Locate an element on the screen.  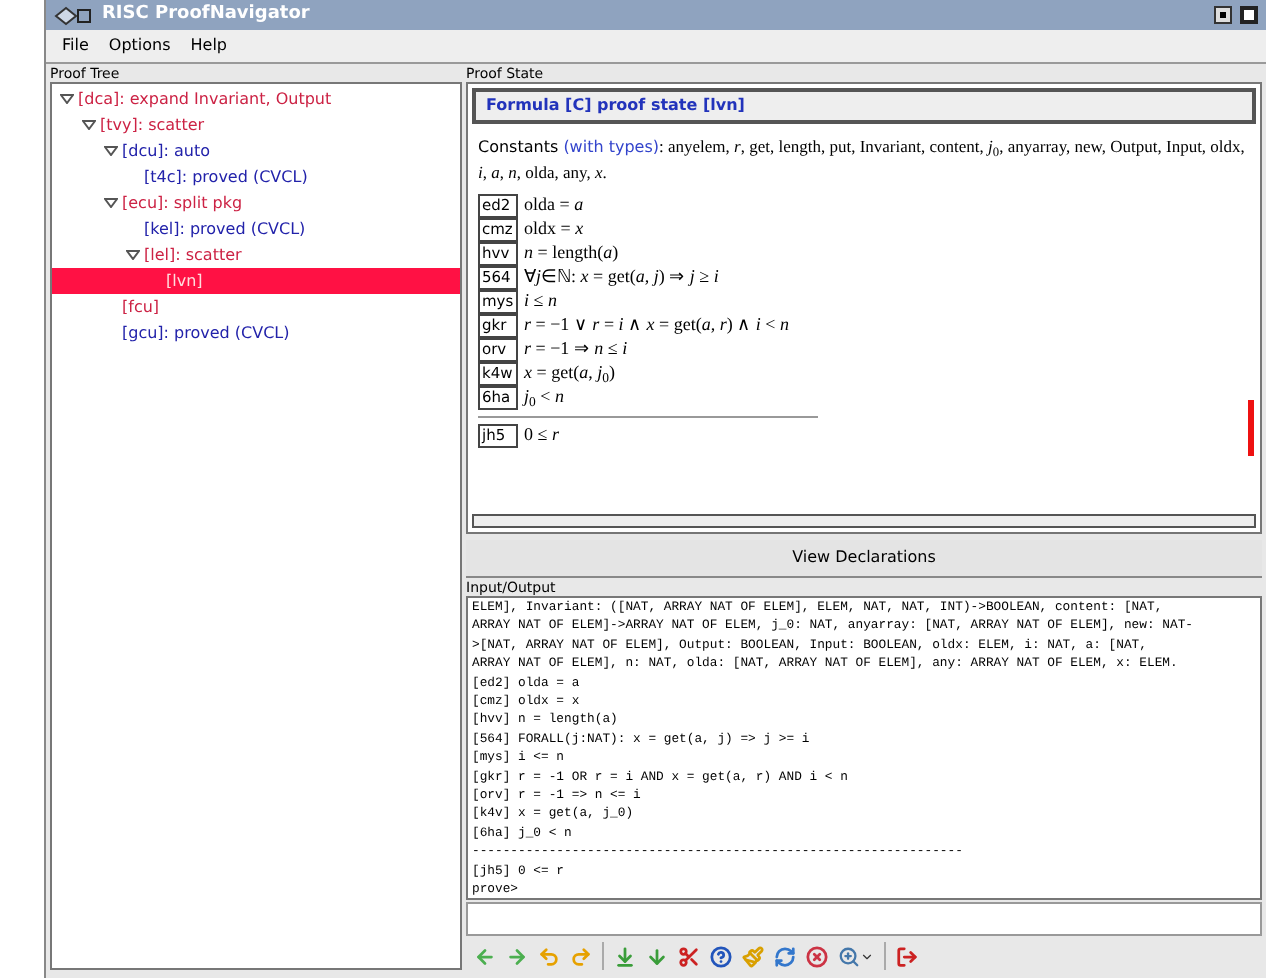
minimize-button is located at coordinates (1223, 15).